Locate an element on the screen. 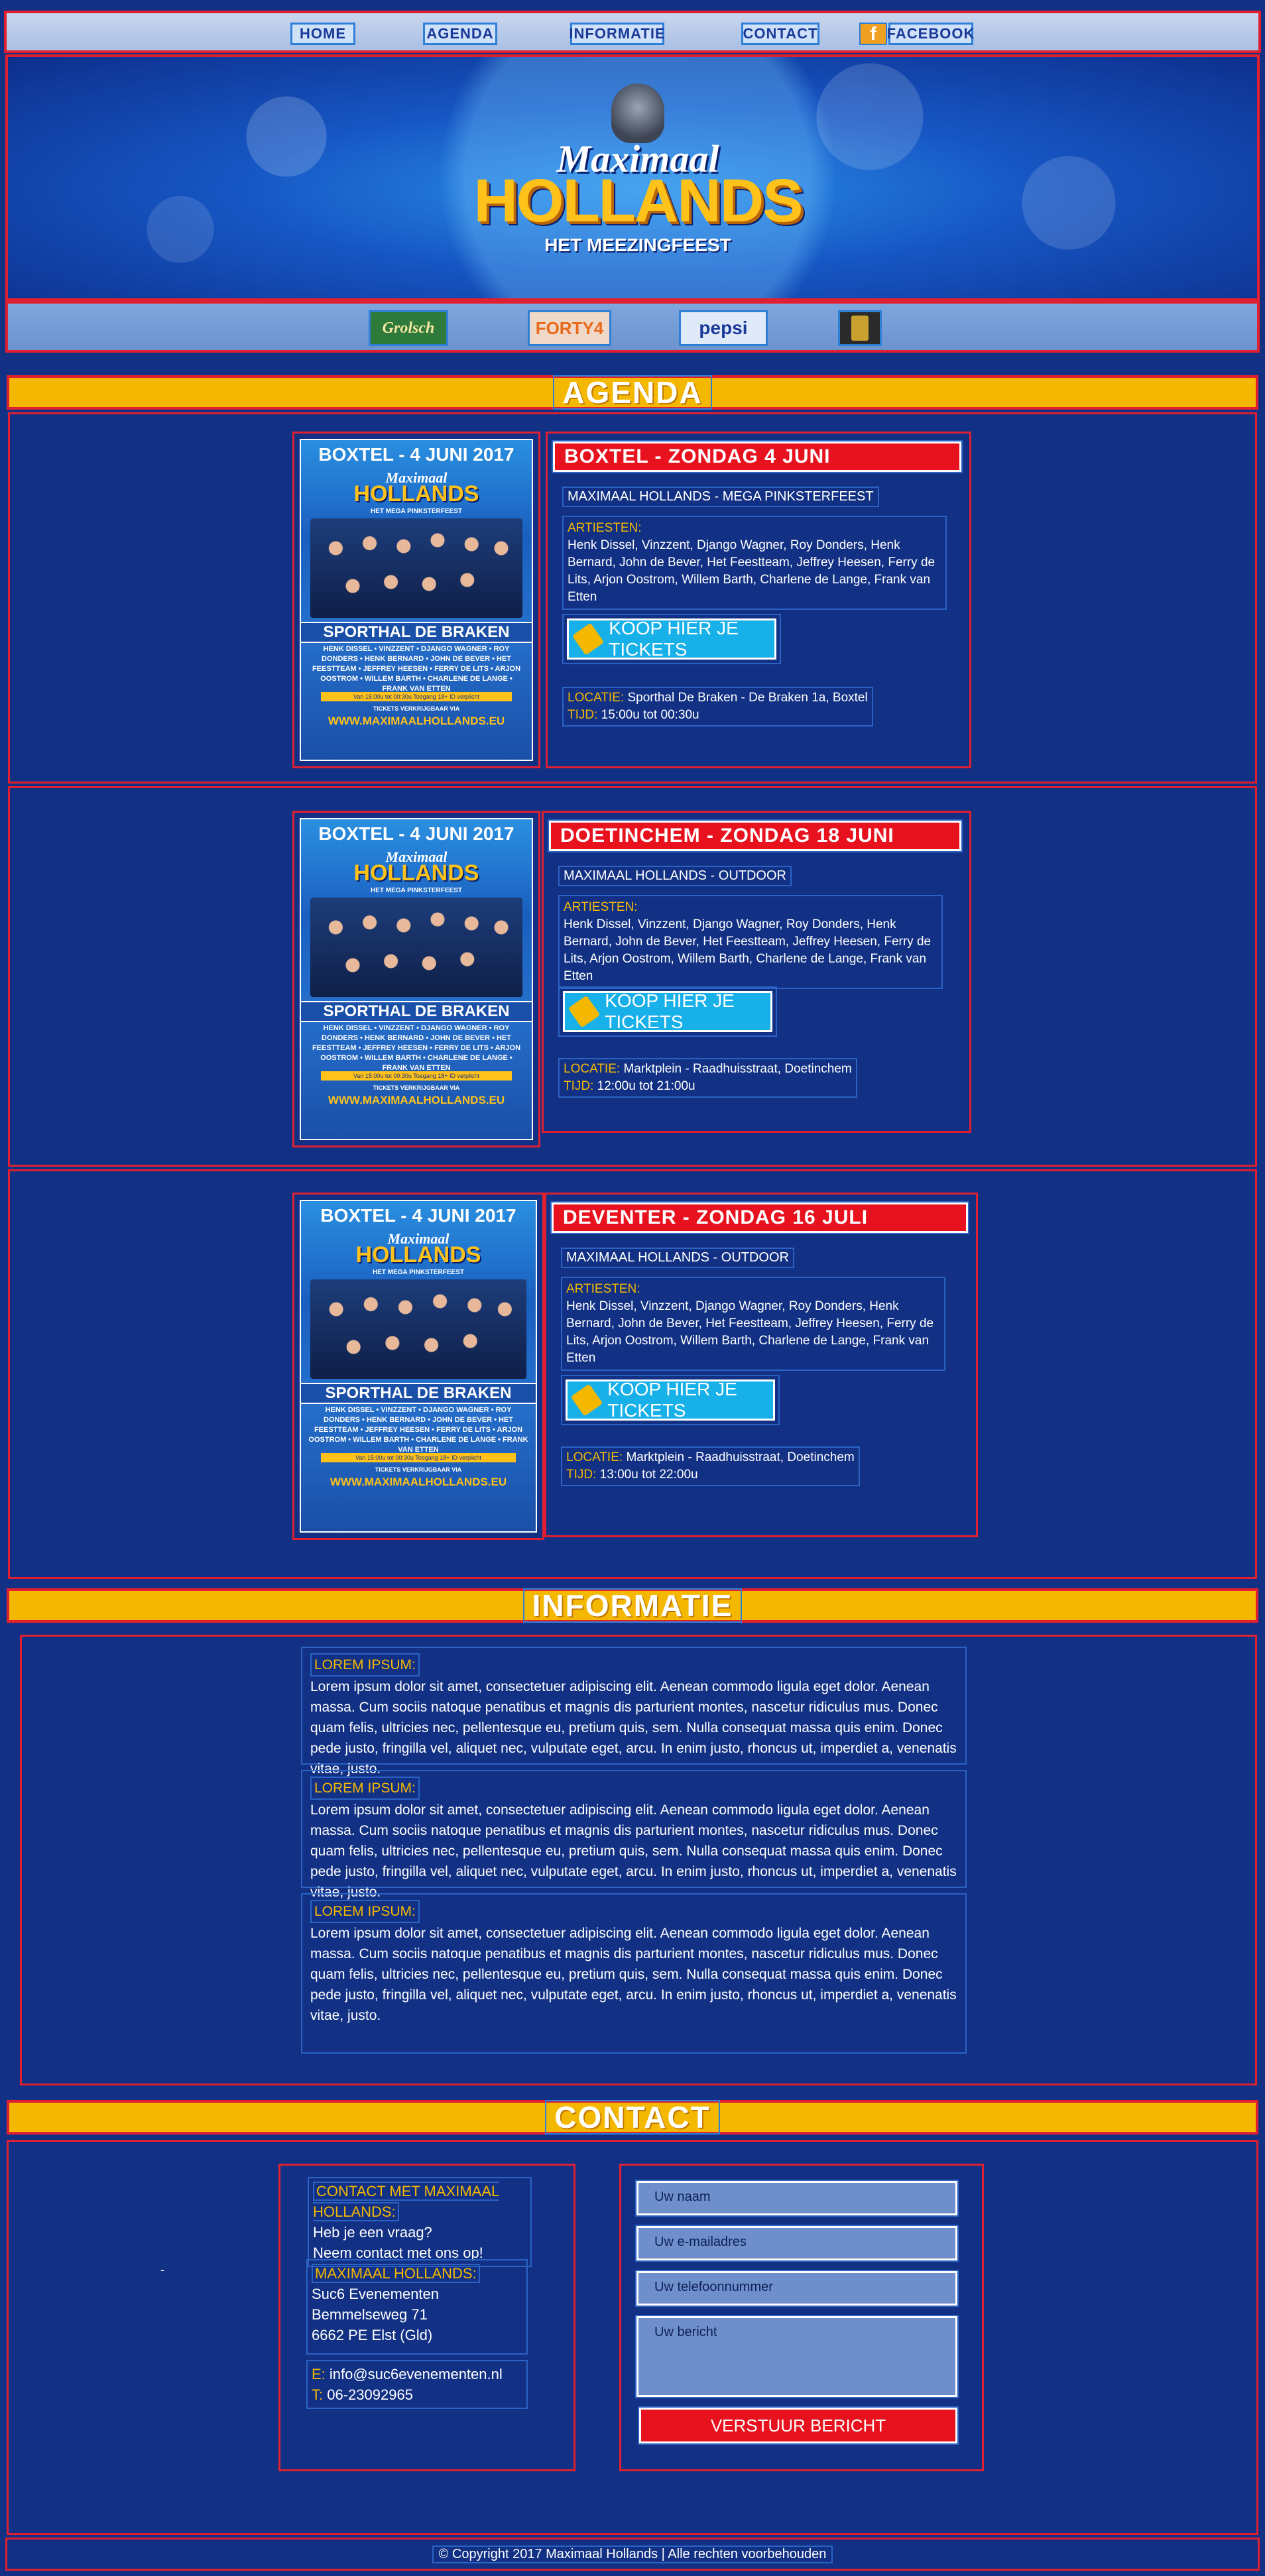  contact-title: CONTACT is located at coordinates (632, 2117).